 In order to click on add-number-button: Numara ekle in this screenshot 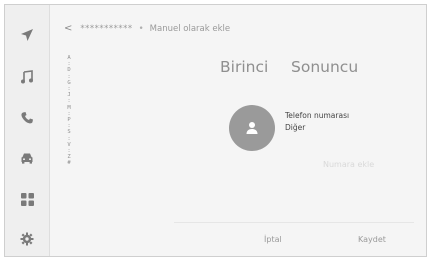, I will do `click(348, 164)`.